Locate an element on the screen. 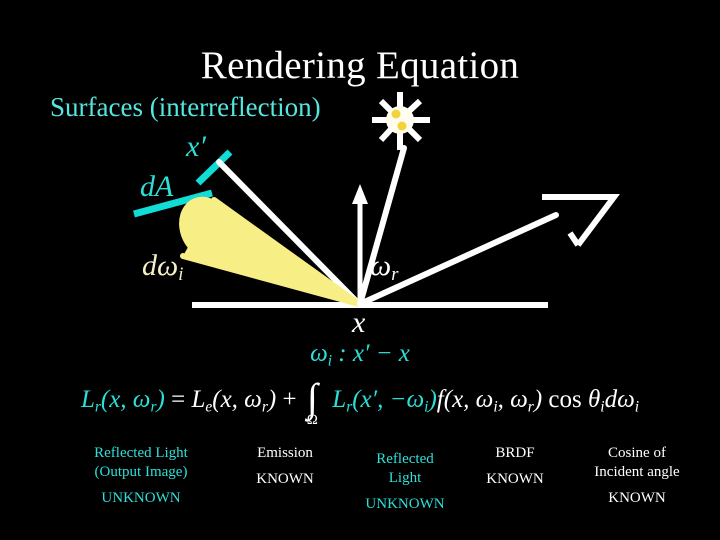  equation-incoming-radiance: Lr(x′, −ωi) is located at coordinates (384, 401).